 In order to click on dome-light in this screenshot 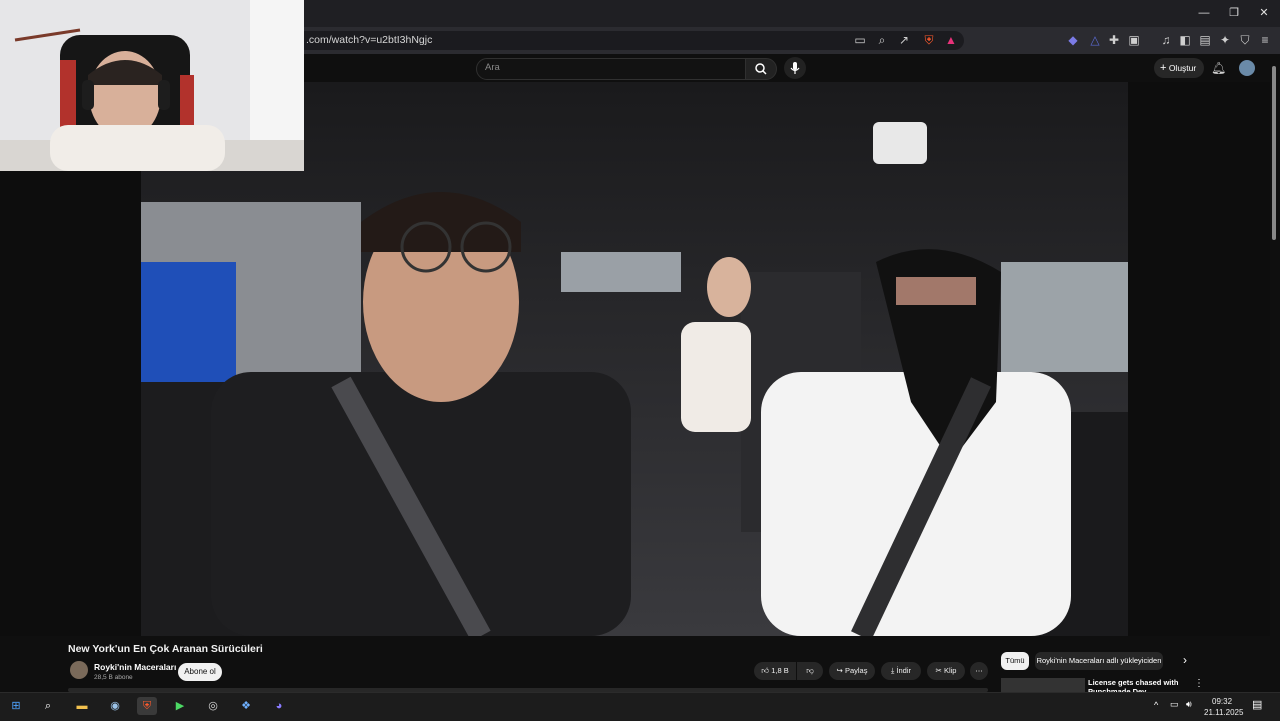, I will do `click(900, 143)`.